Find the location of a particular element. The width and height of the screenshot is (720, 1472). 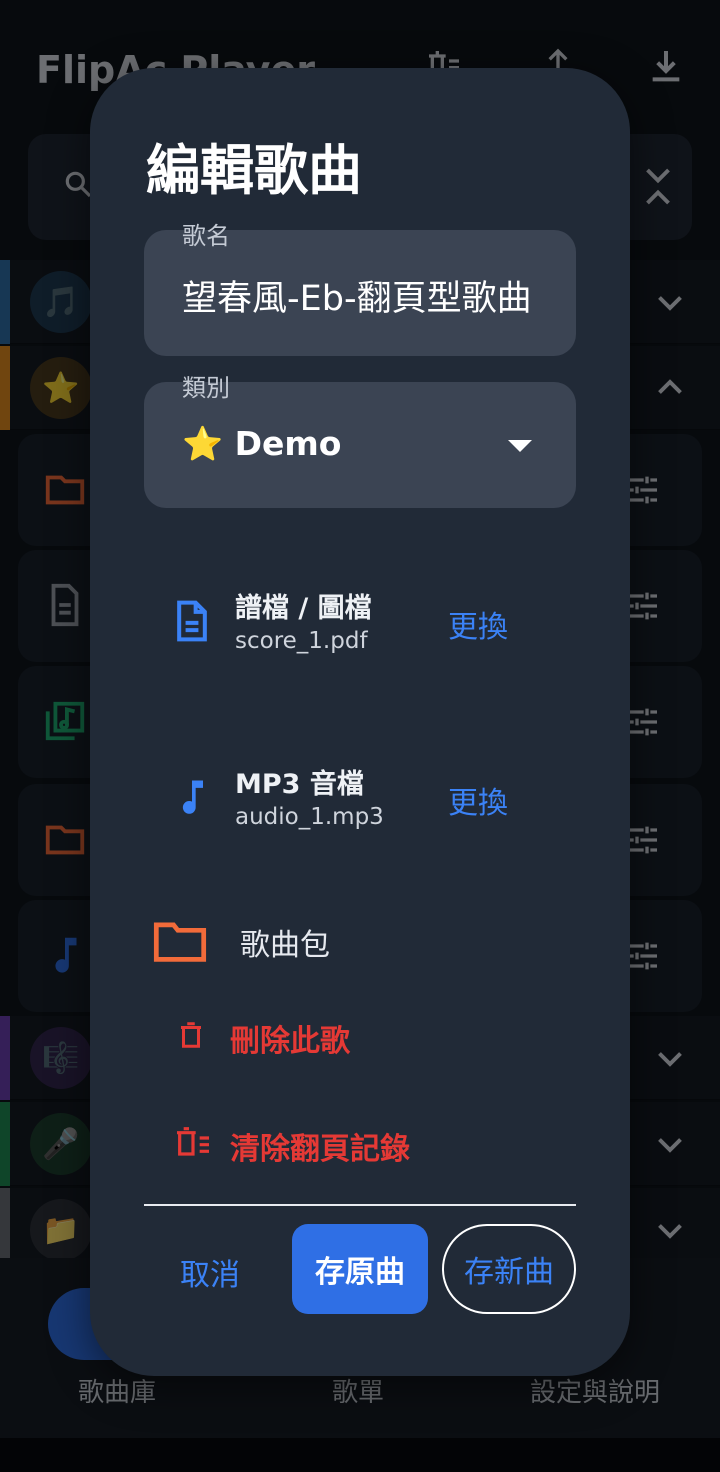

category-label: 類別 is located at coordinates (206, 388).